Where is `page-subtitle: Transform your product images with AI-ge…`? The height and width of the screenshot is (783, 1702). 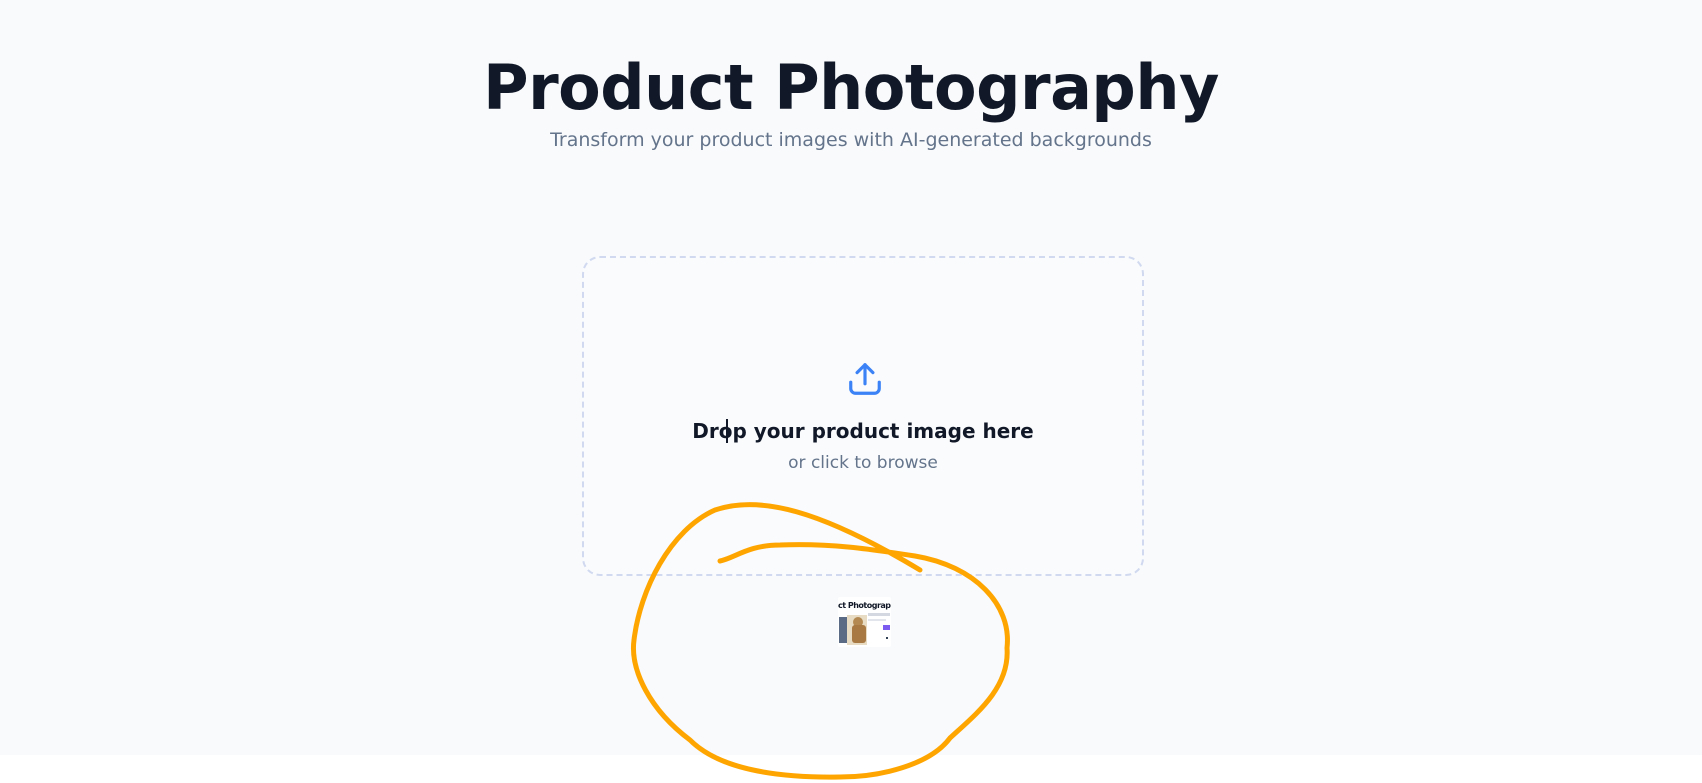 page-subtitle: Transform your product images with AI-ge… is located at coordinates (851, 140).